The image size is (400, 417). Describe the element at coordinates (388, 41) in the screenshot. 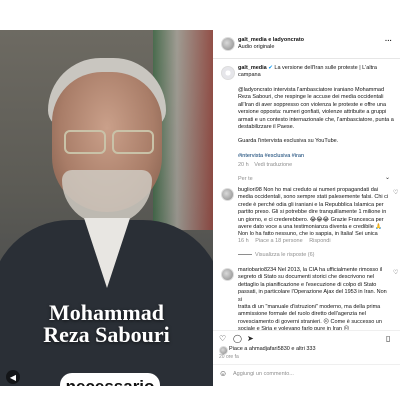

I see `more-options-icon: ···` at that location.